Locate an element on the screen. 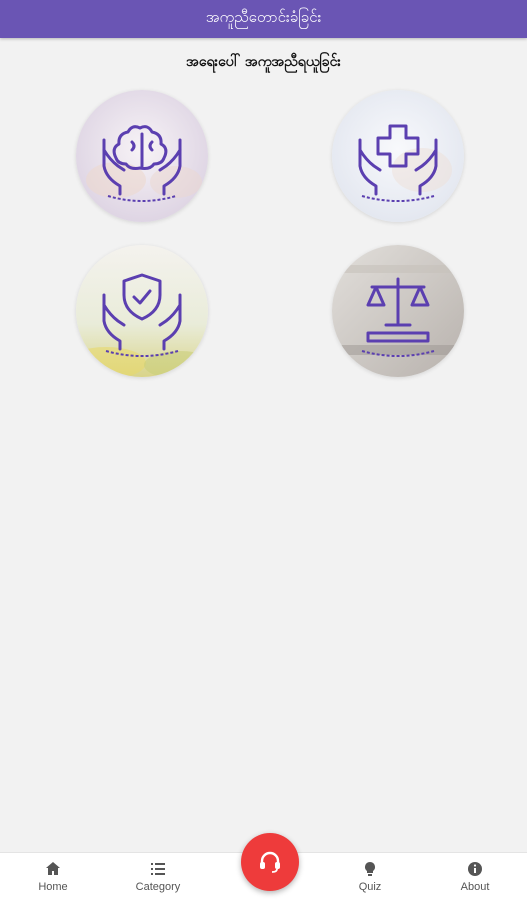  nav-quiz-label: Quiz is located at coordinates (370, 887).